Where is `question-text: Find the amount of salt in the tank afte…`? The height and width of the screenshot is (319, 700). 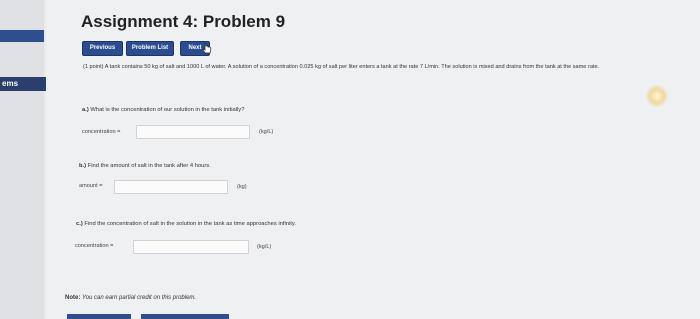
question-text: Find the amount of salt in the tank afte… is located at coordinates (149, 166).